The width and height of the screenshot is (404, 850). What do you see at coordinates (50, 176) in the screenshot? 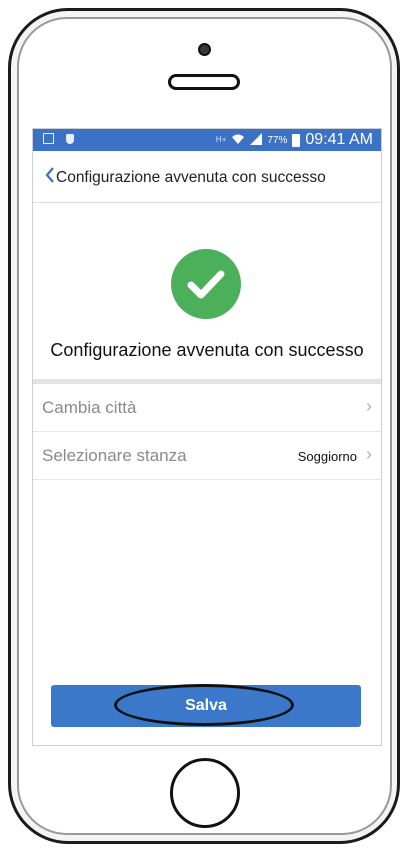
I see `back-icon` at bounding box center [50, 176].